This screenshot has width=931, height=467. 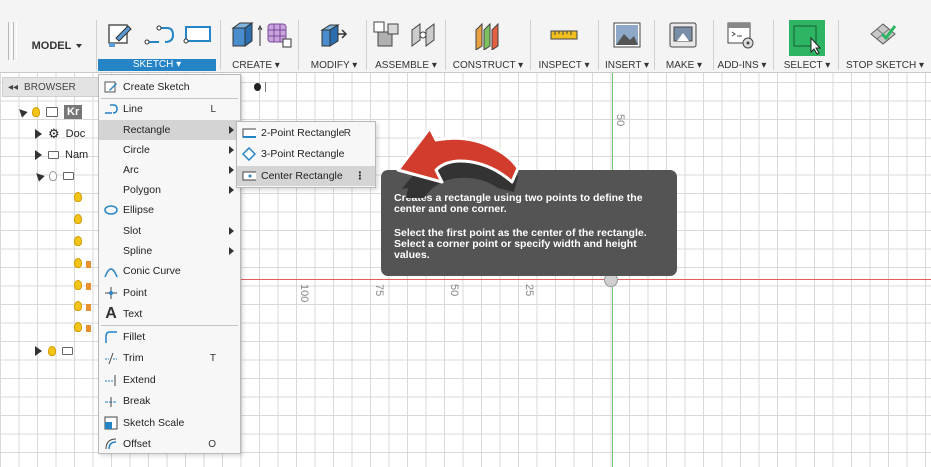 What do you see at coordinates (169, 337) in the screenshot?
I see `menu-item-fillet: Fillet` at bounding box center [169, 337].